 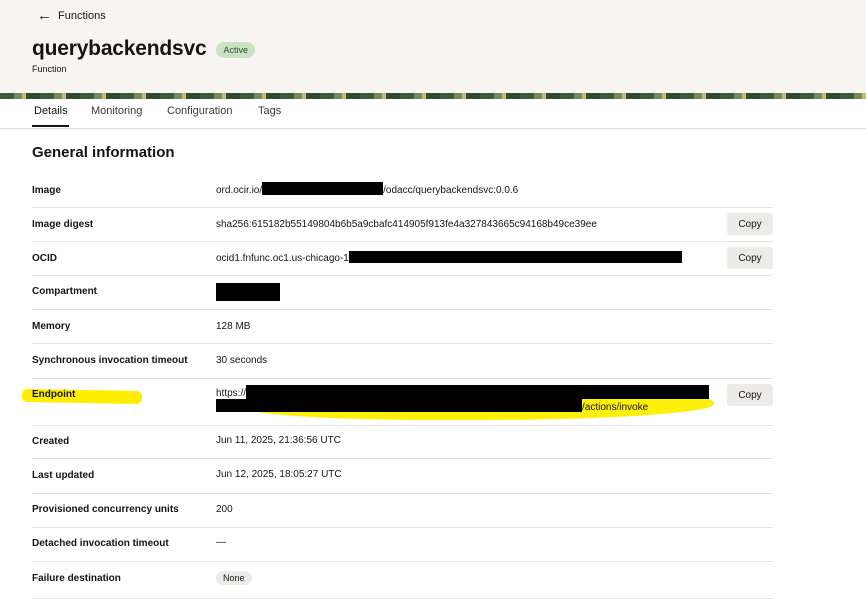 I want to click on detached-timeout-value: —, so click(x=221, y=542).